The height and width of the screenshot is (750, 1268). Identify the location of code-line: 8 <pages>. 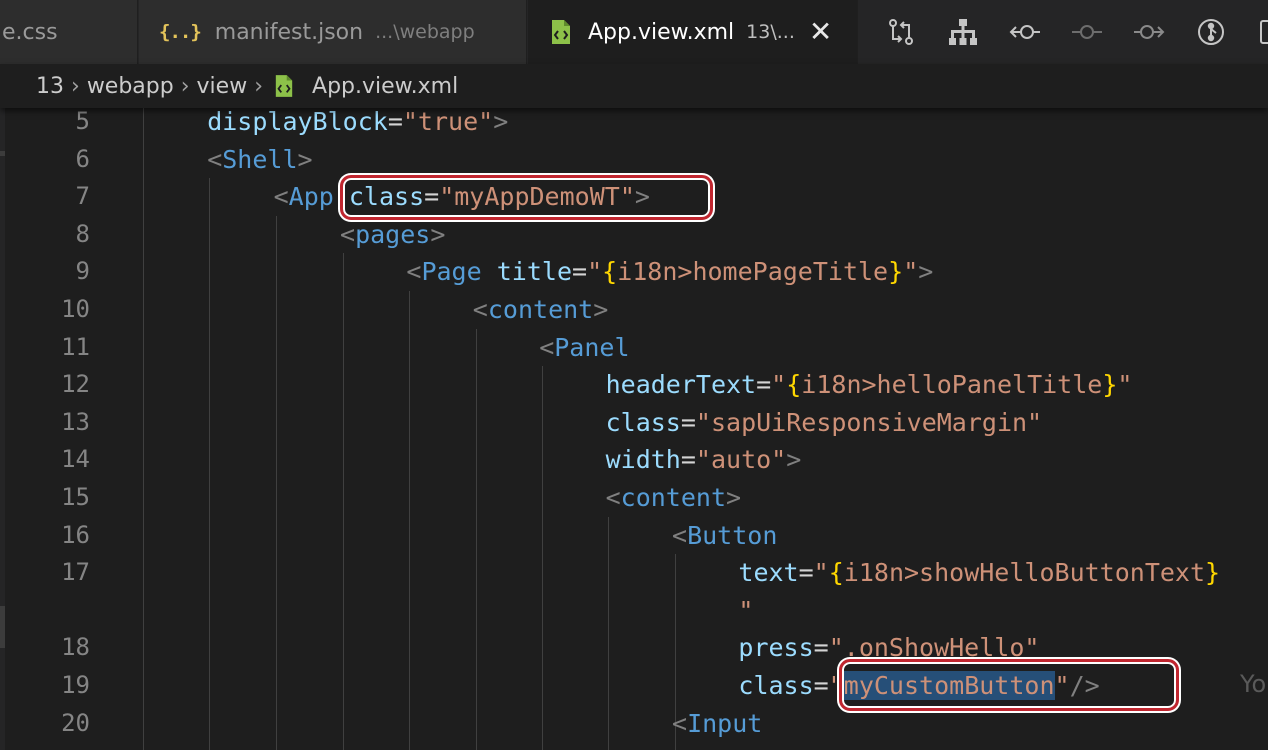
(634, 235).